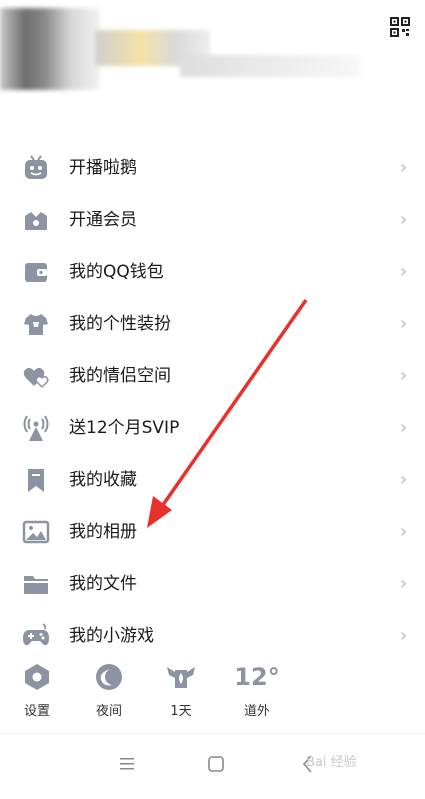 The image size is (425, 799). What do you see at coordinates (36, 634) in the screenshot?
I see `gamepad-icon` at bounding box center [36, 634].